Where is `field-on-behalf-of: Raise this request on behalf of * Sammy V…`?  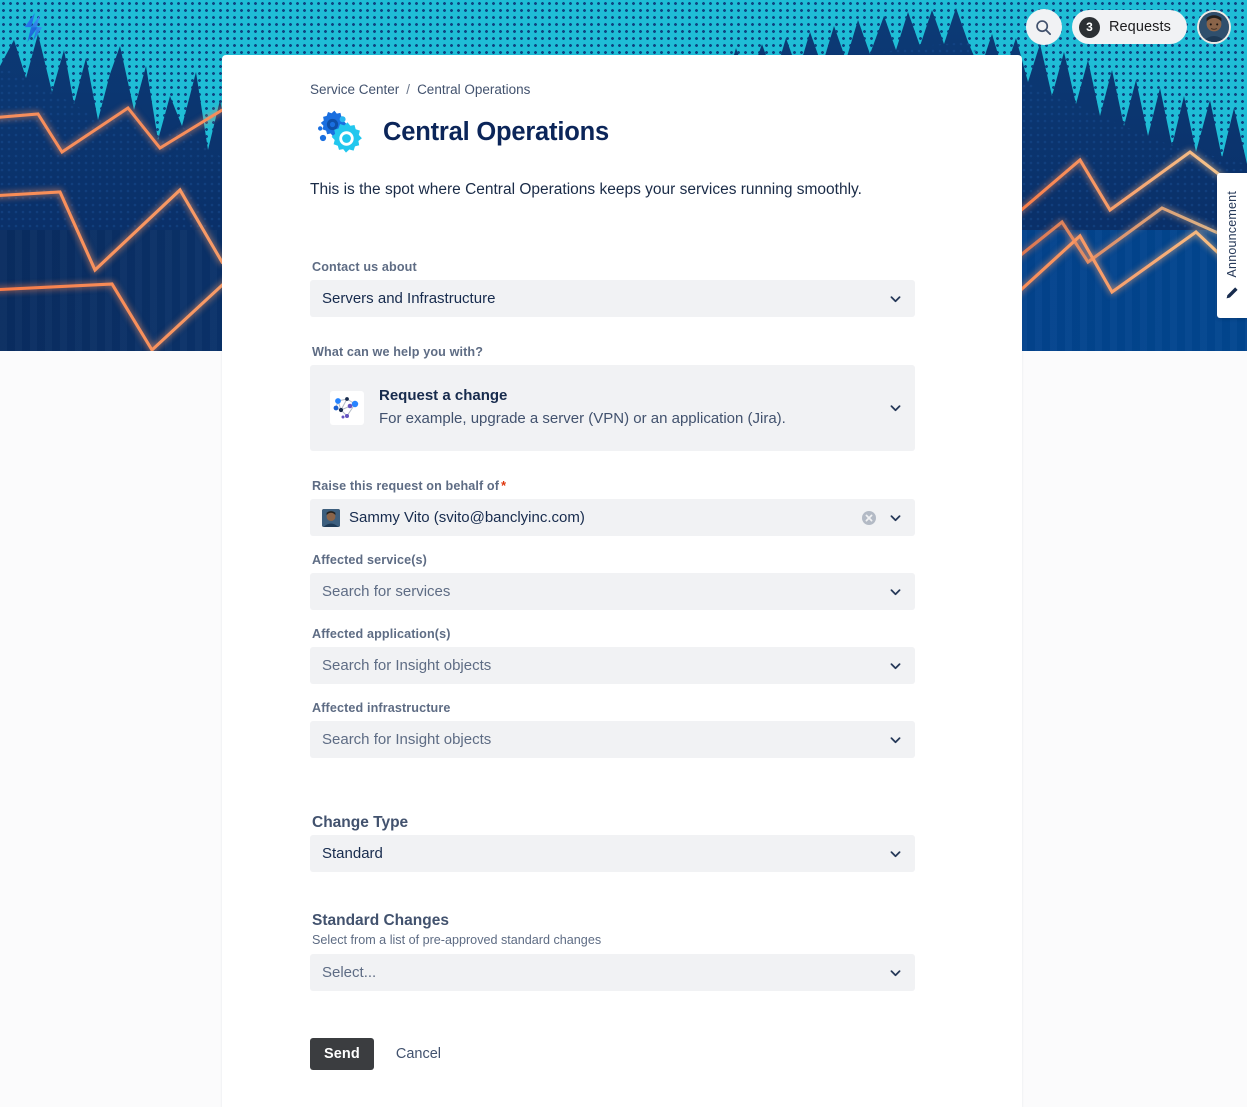 field-on-behalf-of: Raise this request on behalf of * Sammy V… is located at coordinates (612, 508).